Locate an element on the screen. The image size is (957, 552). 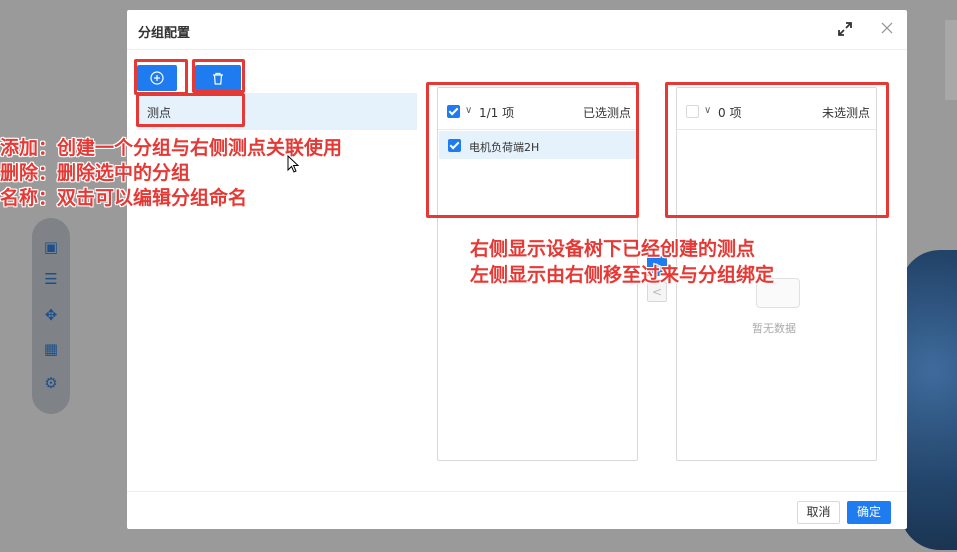
annotation-right-side: 右侧显示设备树下已经创建的测点 is located at coordinates (613, 249).